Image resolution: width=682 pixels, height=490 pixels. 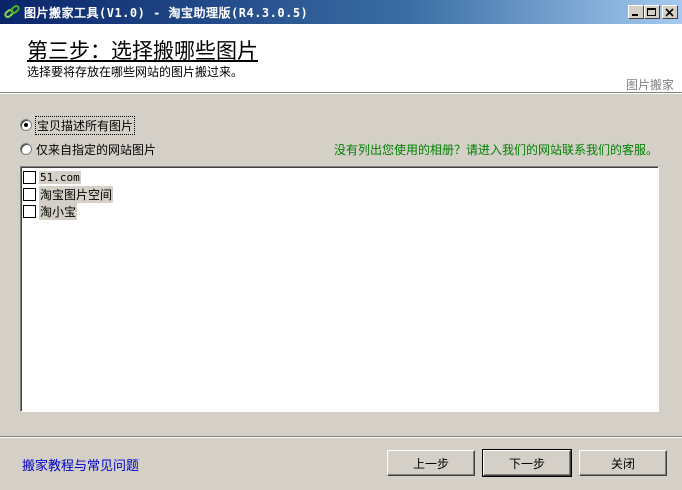 What do you see at coordinates (636, 12) in the screenshot?
I see `minimize-button` at bounding box center [636, 12].